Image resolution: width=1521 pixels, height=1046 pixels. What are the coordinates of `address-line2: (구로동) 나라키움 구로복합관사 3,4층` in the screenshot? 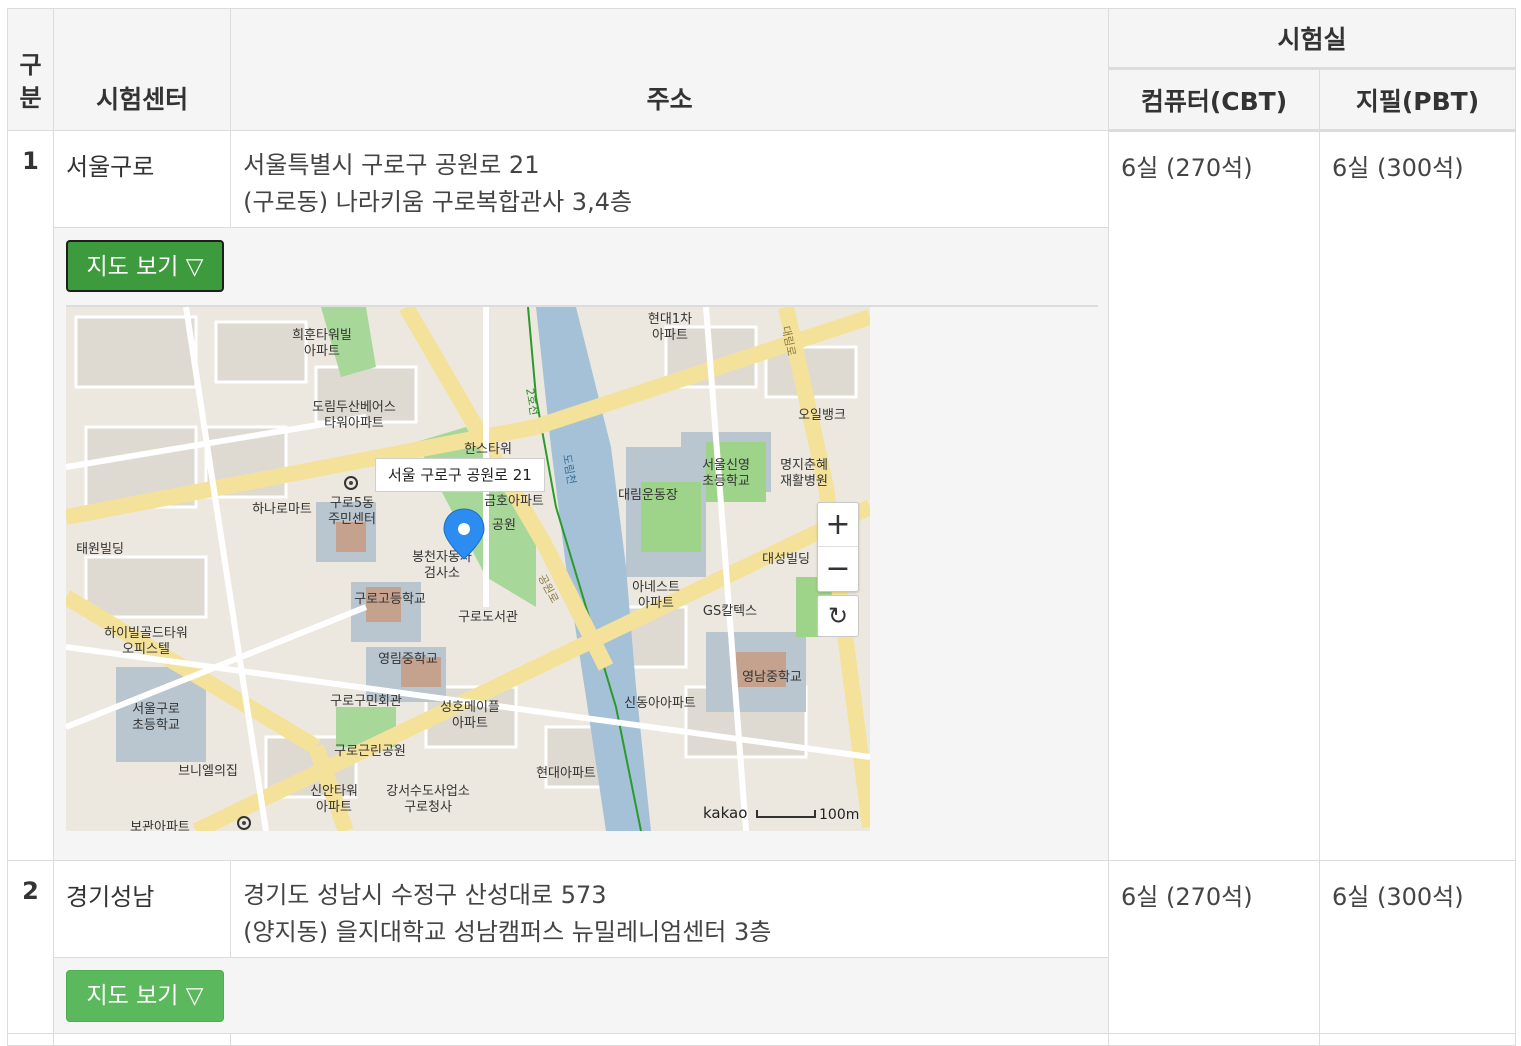 It's located at (438, 202).